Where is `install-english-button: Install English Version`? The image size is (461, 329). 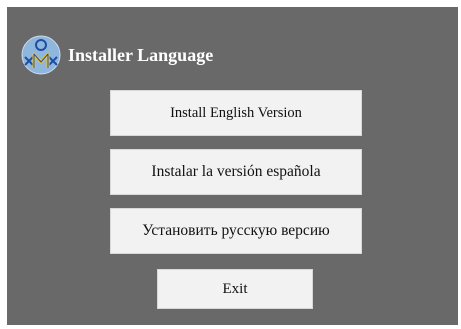 install-english-button: Install English Version is located at coordinates (236, 113).